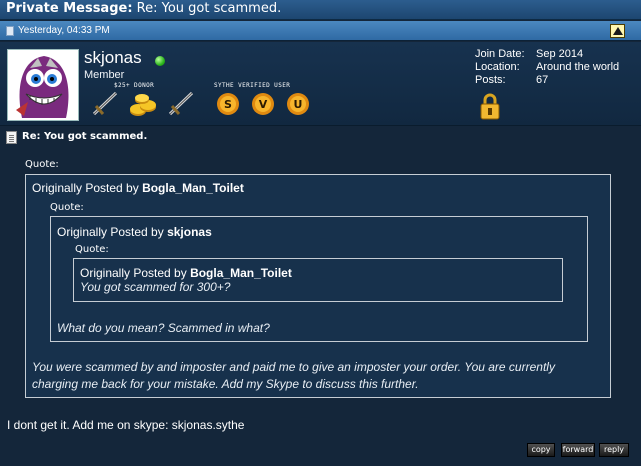 This screenshot has width=641, height=466. Describe the element at coordinates (252, 85) in the screenshot. I see `verified-badge-label: SYTHE VERIFIED USER` at that location.